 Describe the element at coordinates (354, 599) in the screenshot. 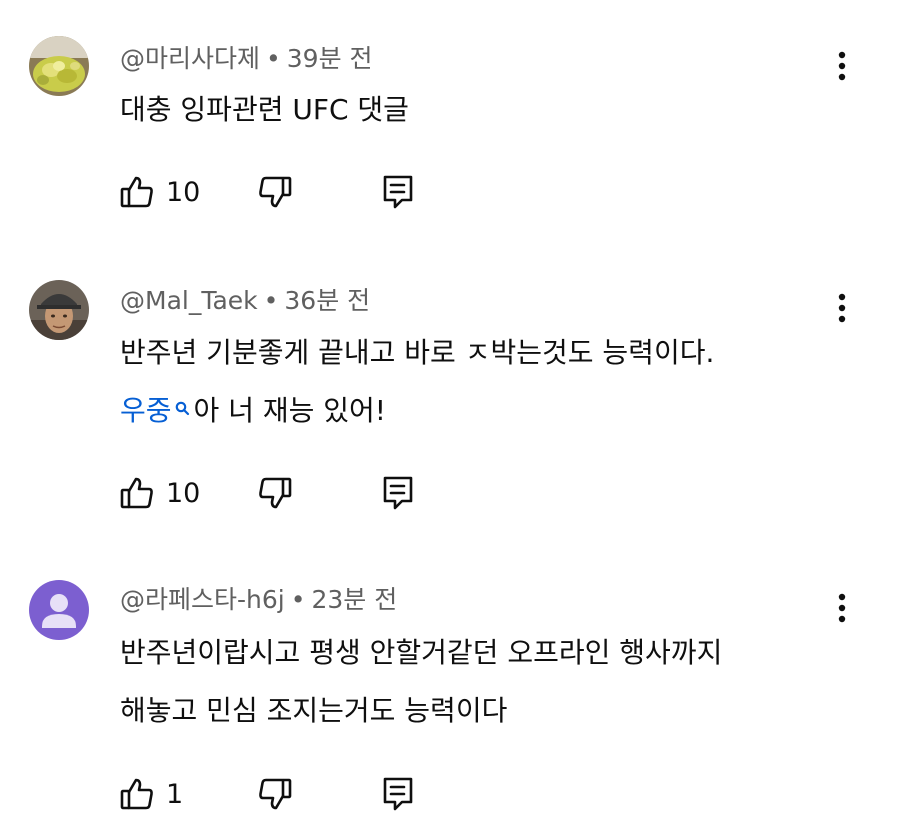

I see `comment-time: 23분 전` at that location.